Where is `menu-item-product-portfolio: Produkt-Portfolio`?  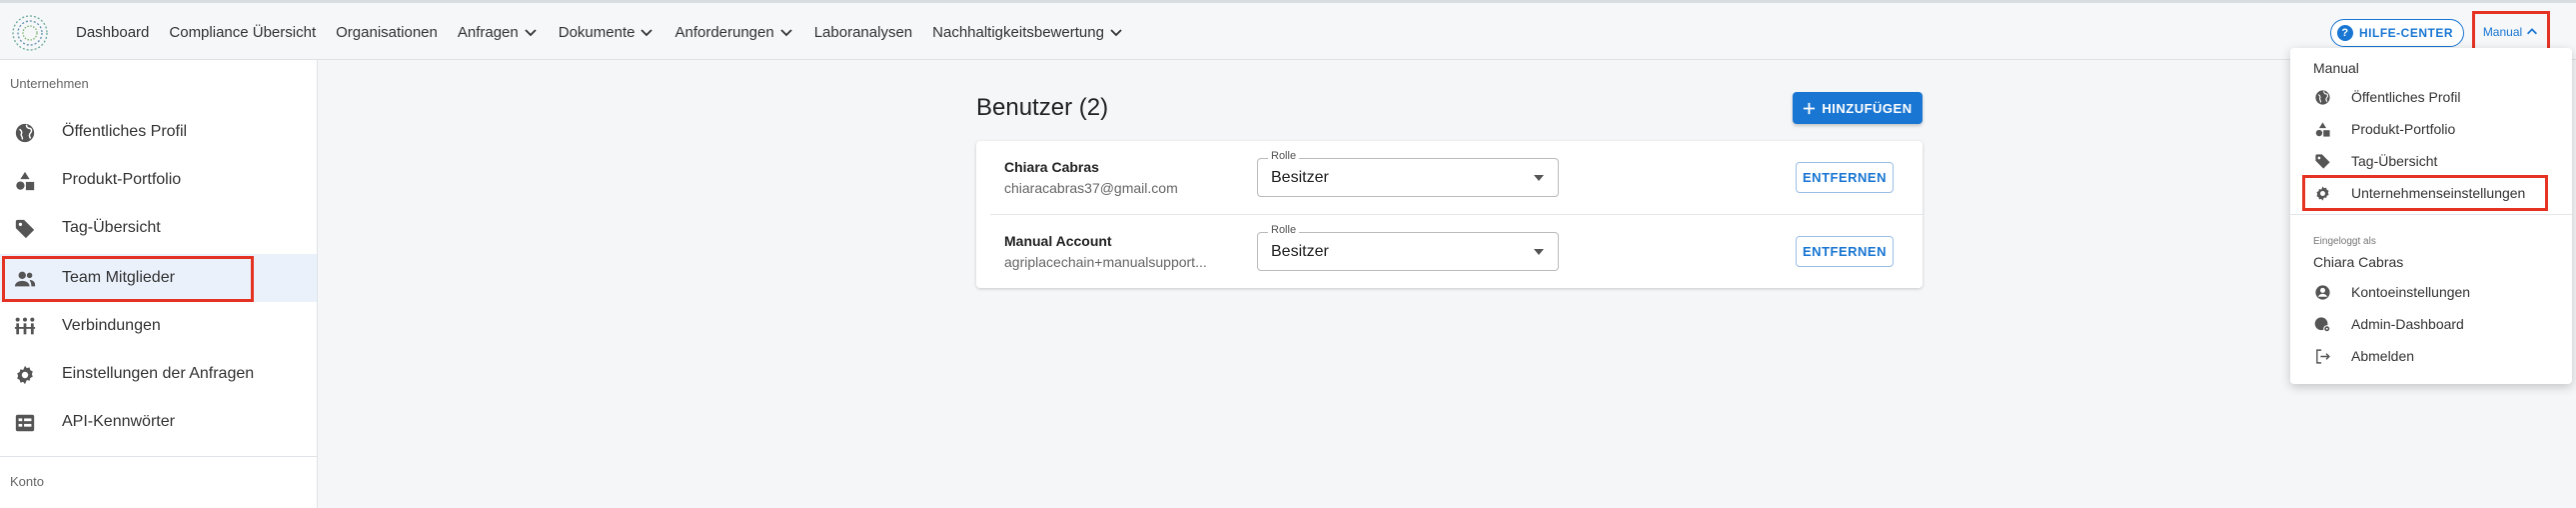
menu-item-product-portfolio: Produkt-Portfolio is located at coordinates (2431, 129).